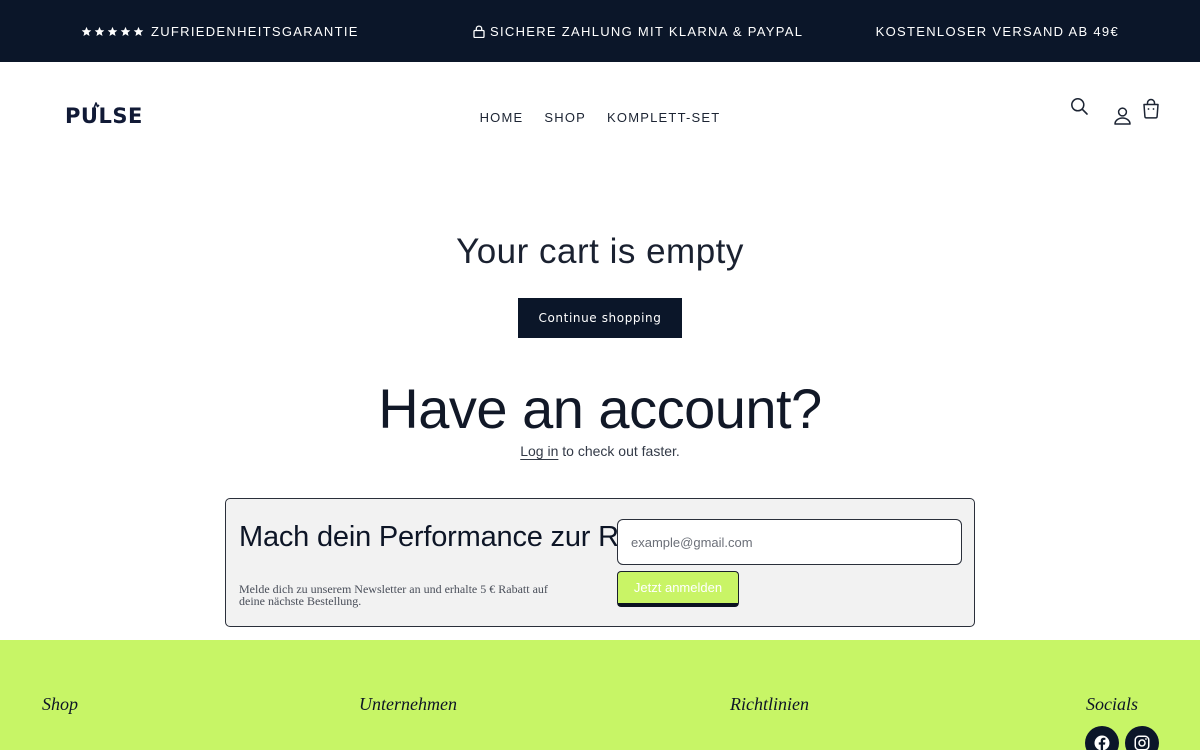 This screenshot has height=750, width=1200. What do you see at coordinates (255, 31) in the screenshot?
I see `announcement-guarantee-text: Zufriedenheitsgarantie` at bounding box center [255, 31].